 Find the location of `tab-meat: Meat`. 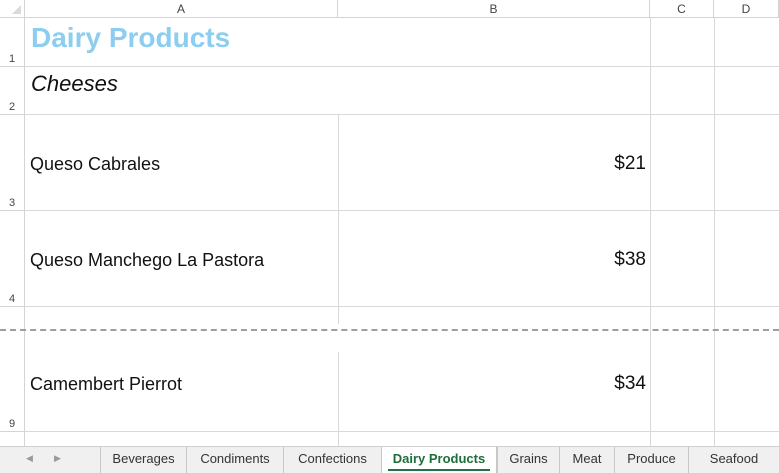

tab-meat: Meat is located at coordinates (586, 460).